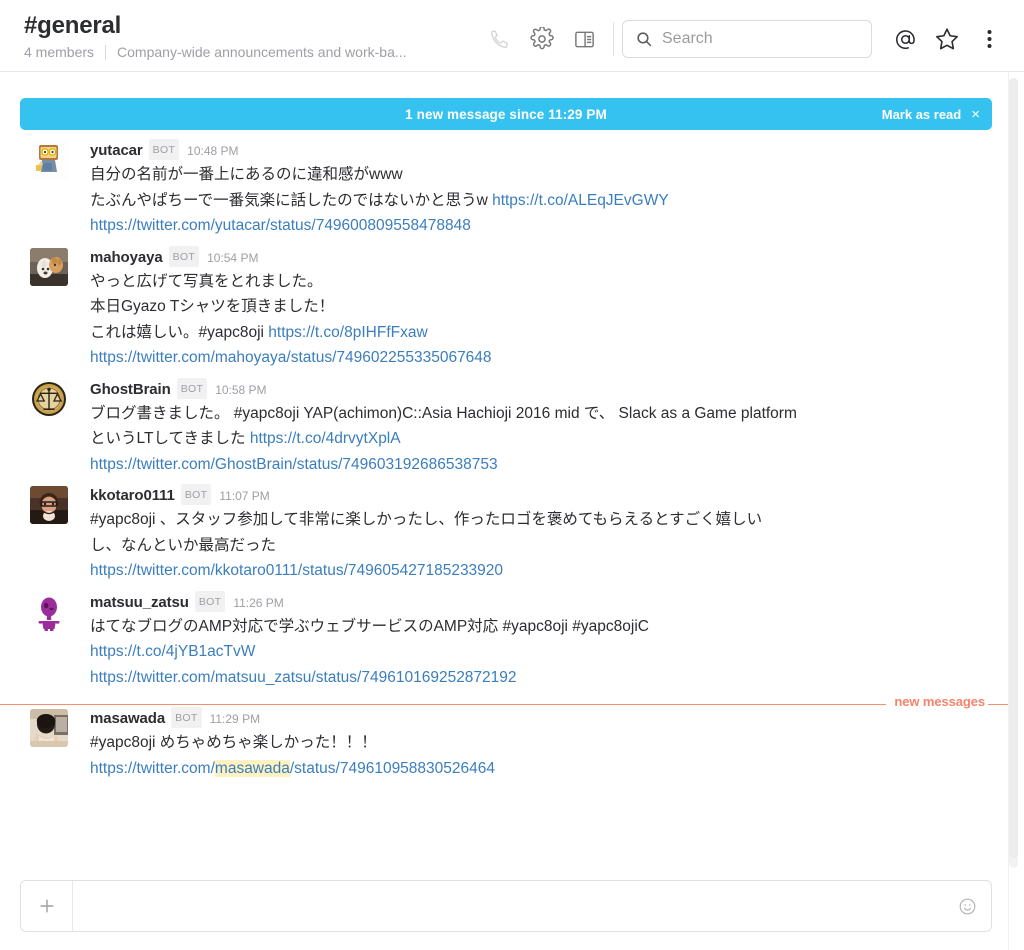 This screenshot has height=950, width=1024. I want to click on message-link: https://t.co/8pIHFfFxaw, so click(347, 332).